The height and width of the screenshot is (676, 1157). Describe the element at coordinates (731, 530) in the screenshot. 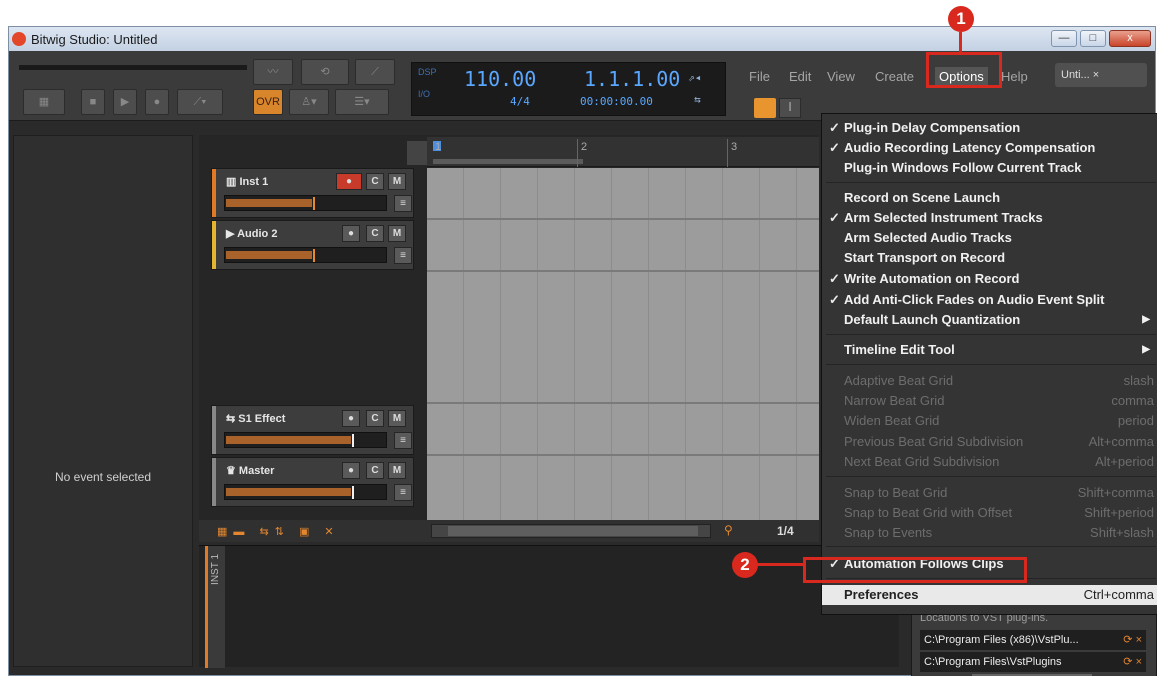

I see `zoom-icon: ⚲` at that location.